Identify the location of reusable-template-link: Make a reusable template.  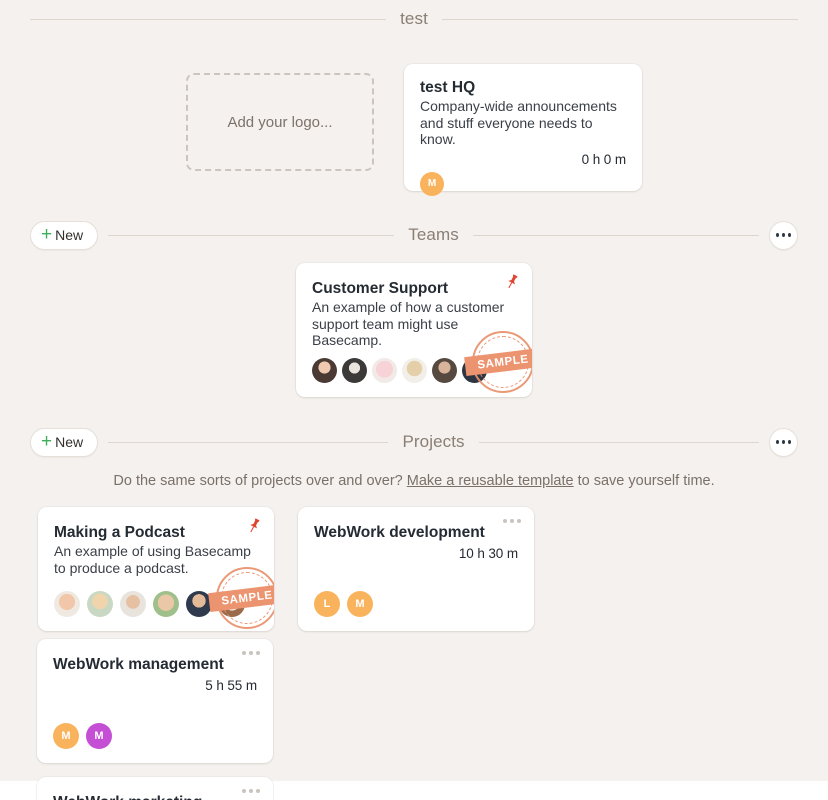
(490, 481).